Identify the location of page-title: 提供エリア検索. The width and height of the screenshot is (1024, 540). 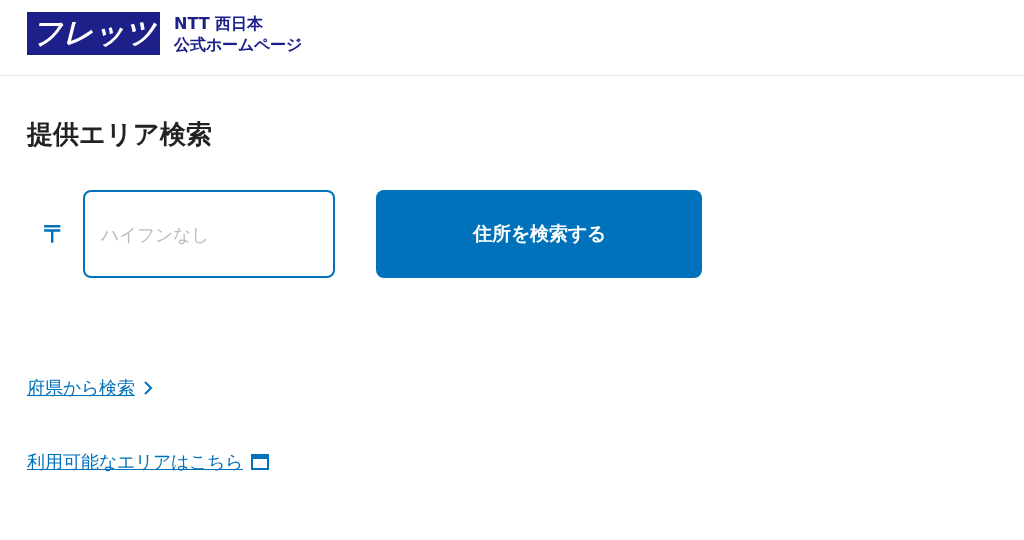
(120, 134).